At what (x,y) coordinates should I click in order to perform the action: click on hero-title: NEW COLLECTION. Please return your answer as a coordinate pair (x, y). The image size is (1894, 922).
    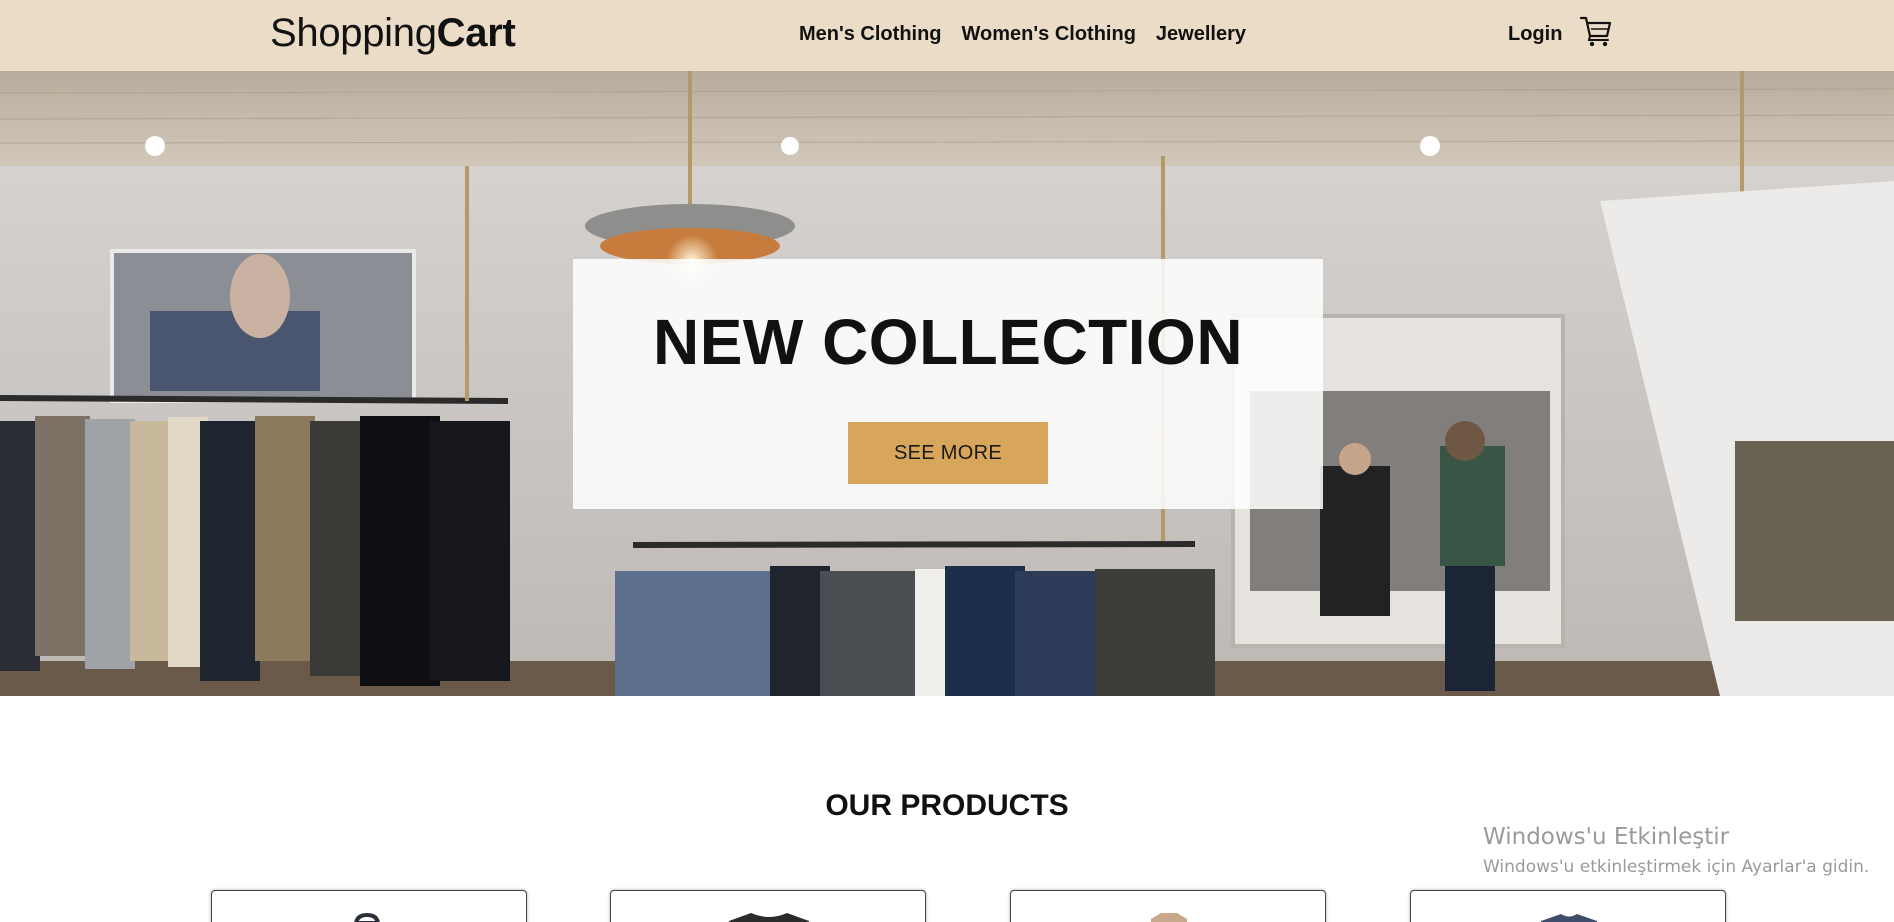
    Looking at the image, I should click on (948, 342).